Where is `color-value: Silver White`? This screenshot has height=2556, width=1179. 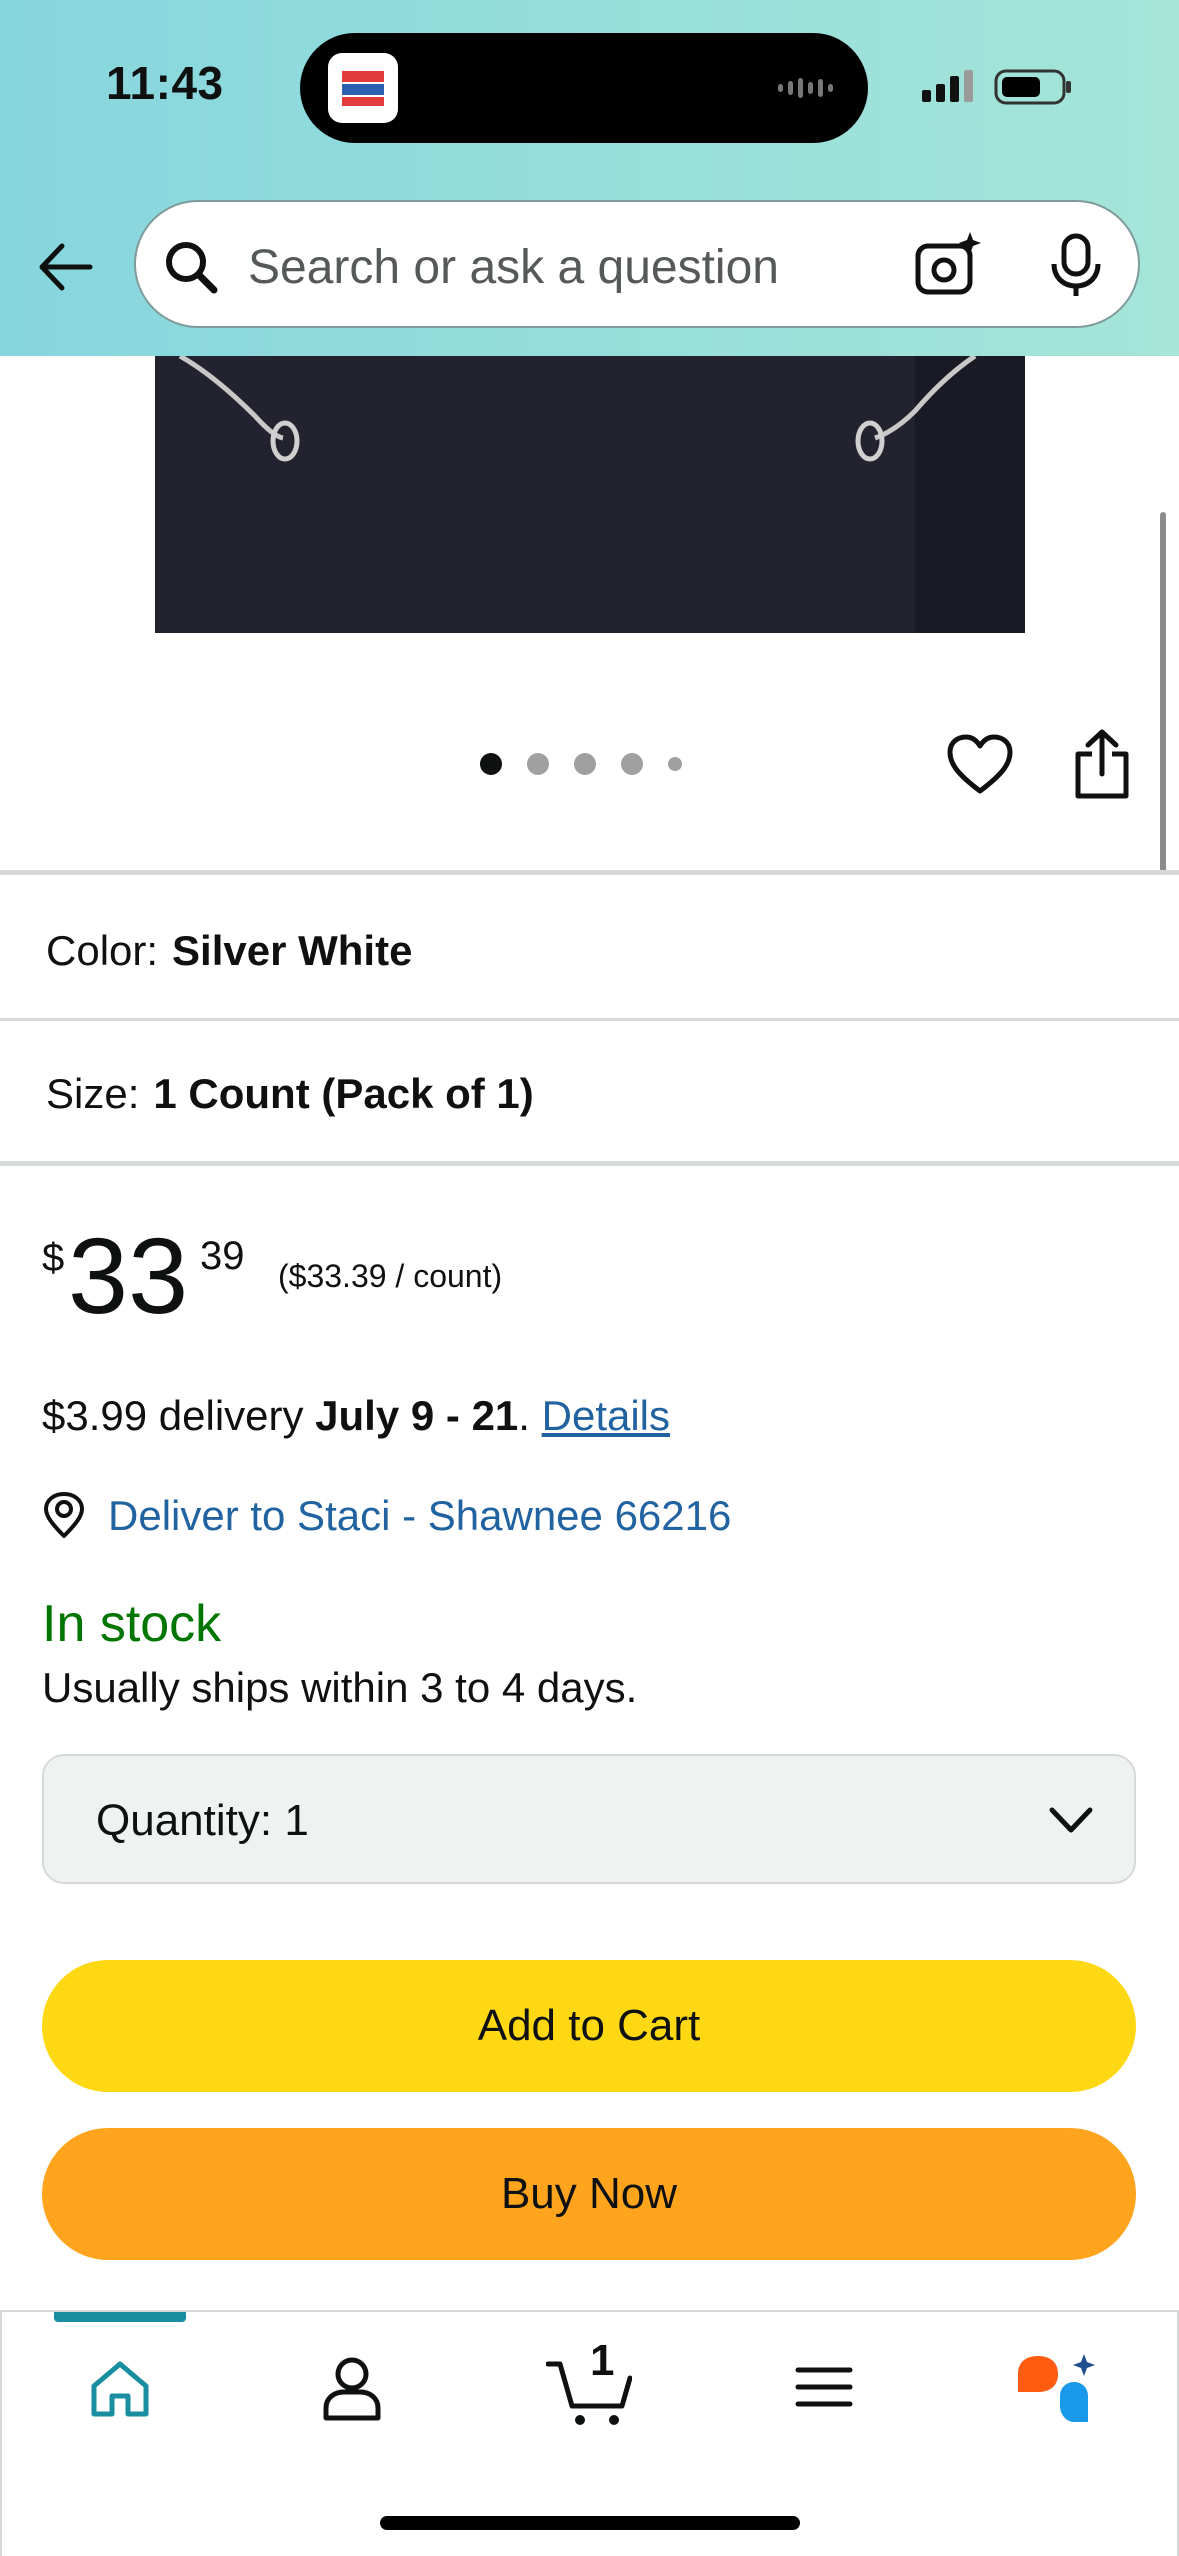 color-value: Silver White is located at coordinates (292, 950).